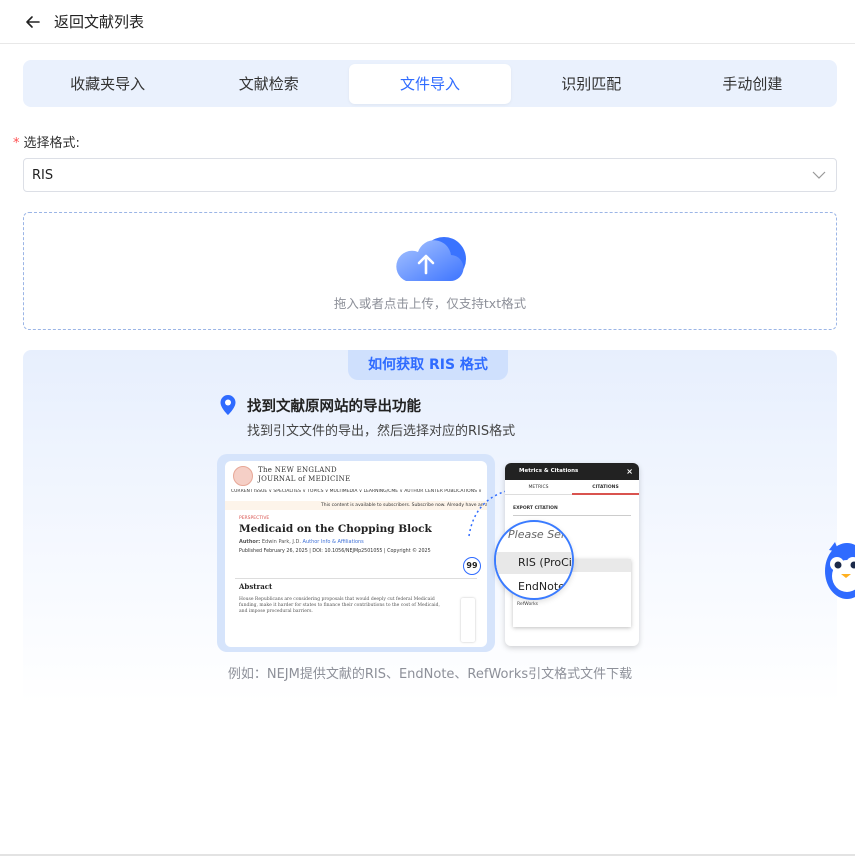 The width and height of the screenshot is (855, 857). Describe the element at coordinates (335, 529) in the screenshot. I see `nejm-article-title: Medicaid on the Chopping Block` at that location.